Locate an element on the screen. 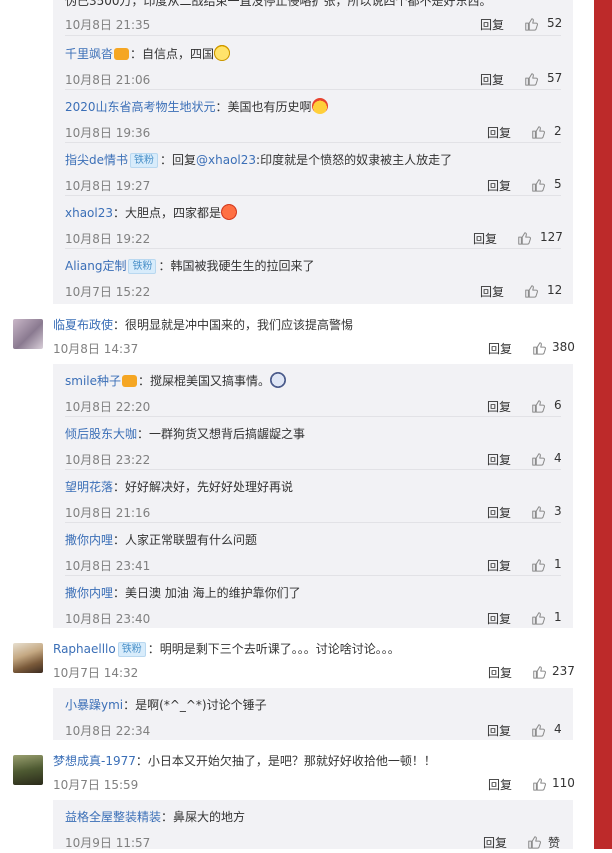 This screenshot has height=853, width=612. like-count: 127 is located at coordinates (551, 237).